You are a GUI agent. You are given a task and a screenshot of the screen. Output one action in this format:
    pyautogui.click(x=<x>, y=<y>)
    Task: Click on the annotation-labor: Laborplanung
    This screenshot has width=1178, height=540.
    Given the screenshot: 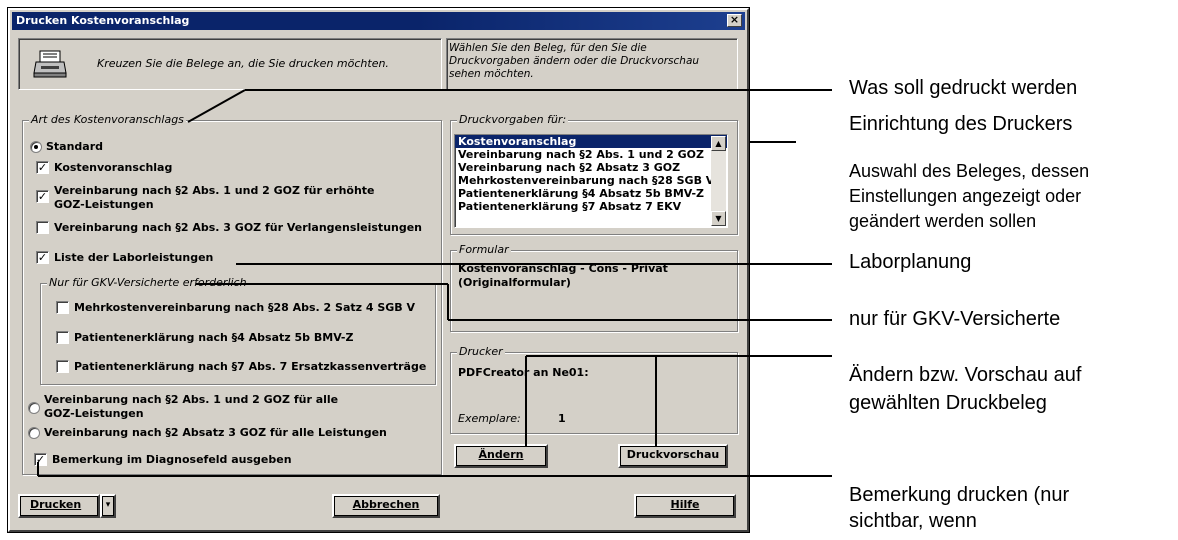 What is the action you would take?
    pyautogui.click(x=910, y=262)
    